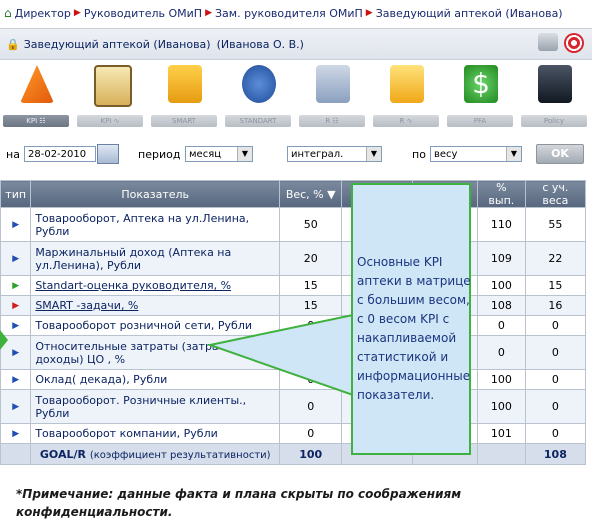 The height and width of the screenshot is (525, 592). Describe the element at coordinates (332, 121) in the screenshot. I see `module-label: R ☷` at that location.